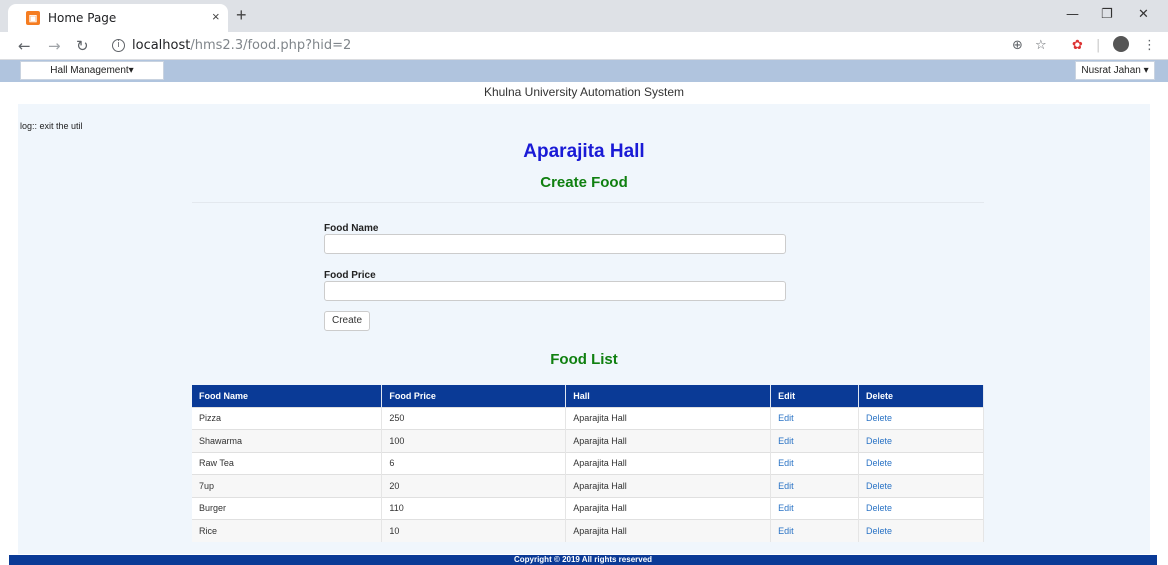 The image size is (1168, 565). What do you see at coordinates (584, 182) in the screenshot?
I see `create-food-heading: Create Food` at bounding box center [584, 182].